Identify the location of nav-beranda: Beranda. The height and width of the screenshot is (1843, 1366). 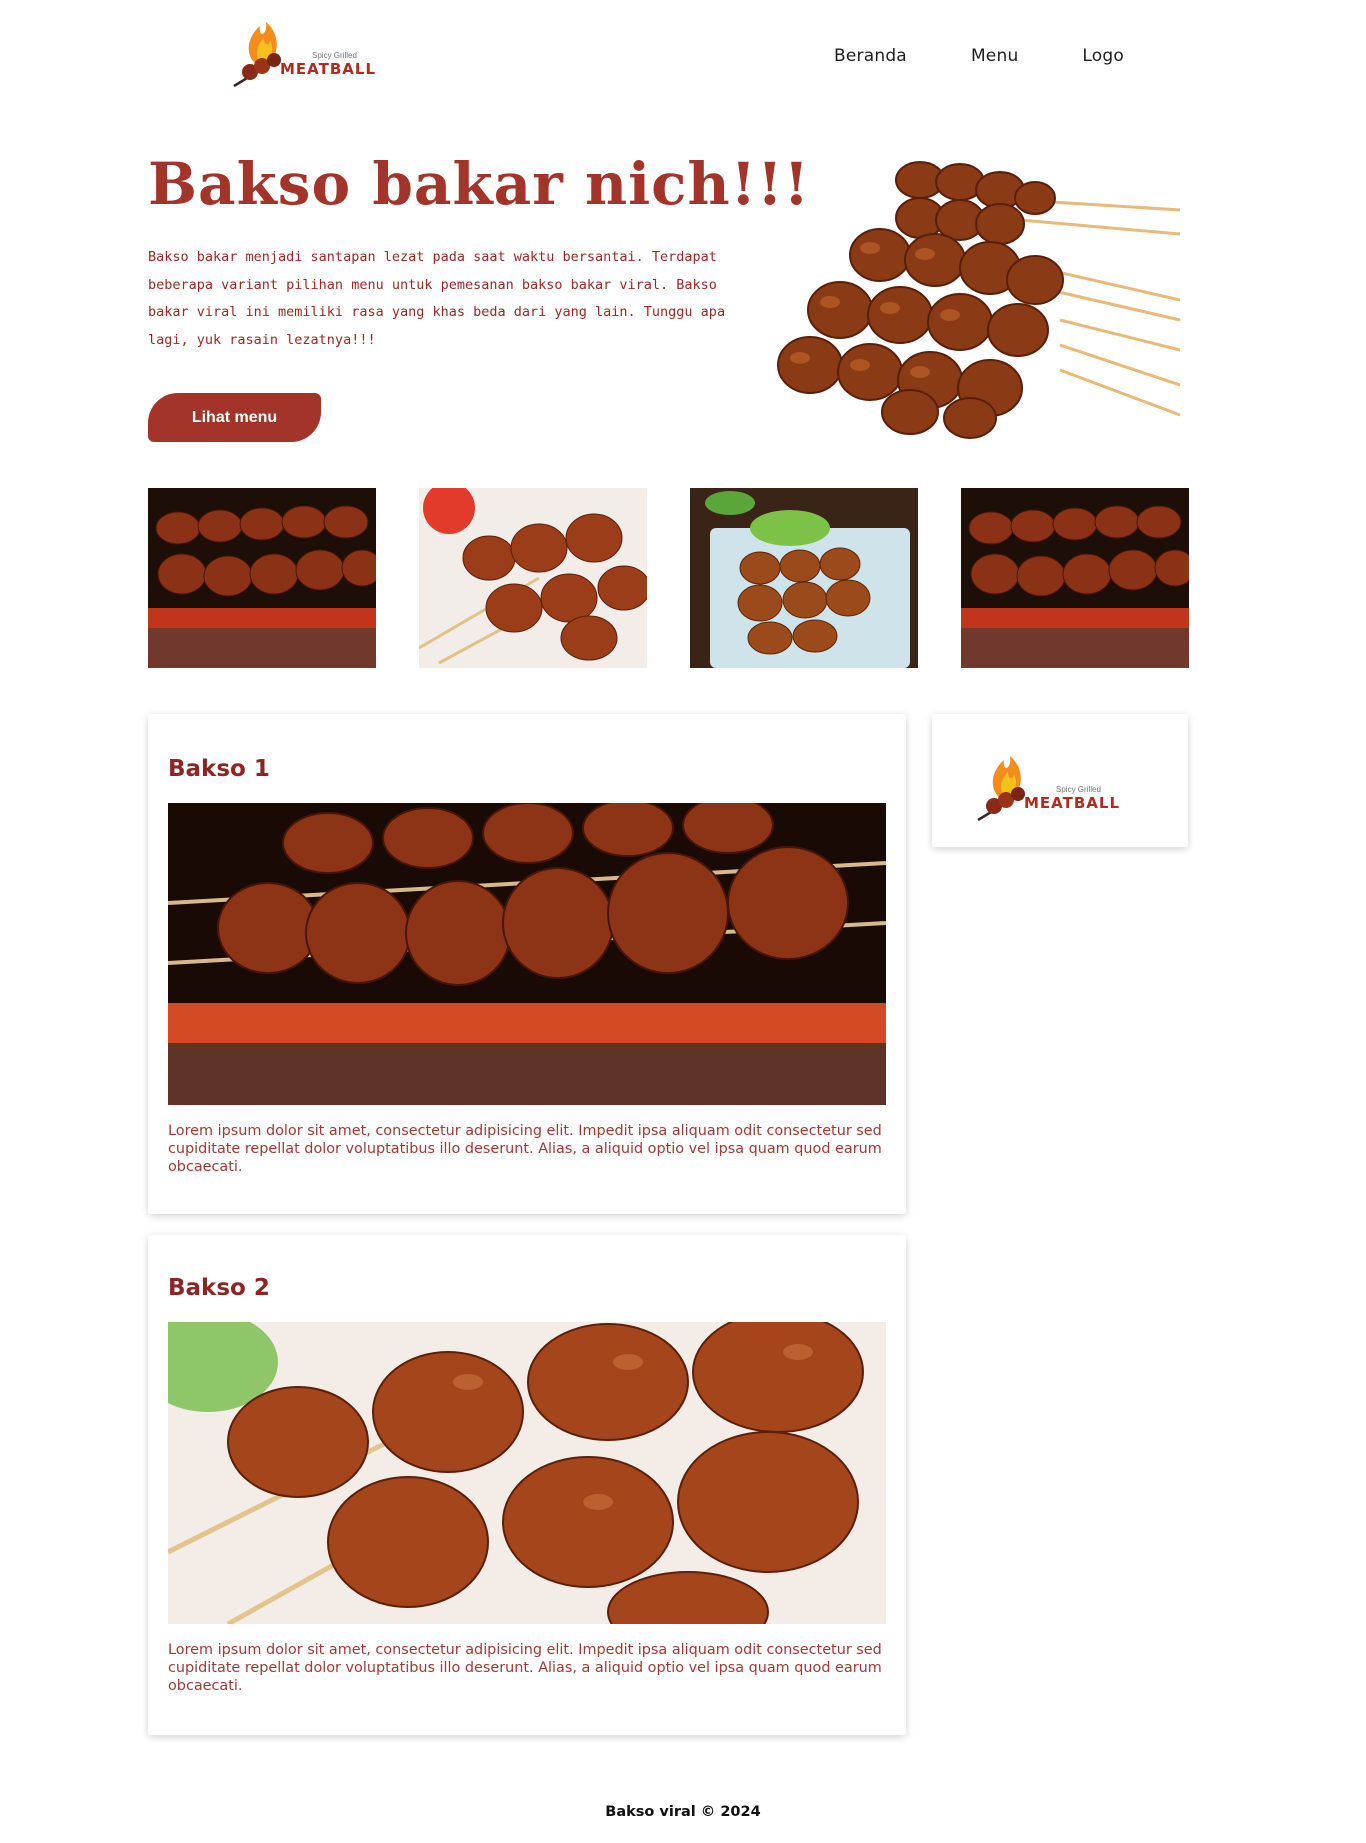
(870, 56).